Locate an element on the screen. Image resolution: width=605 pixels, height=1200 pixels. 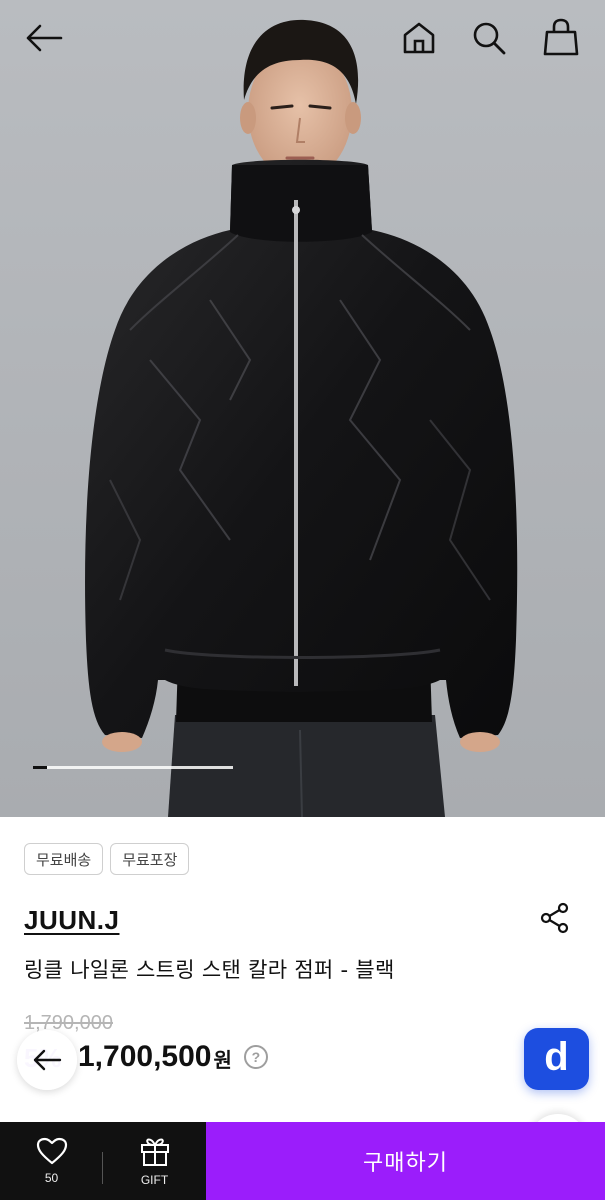
gallery-progress-fill is located at coordinates (40, 767).